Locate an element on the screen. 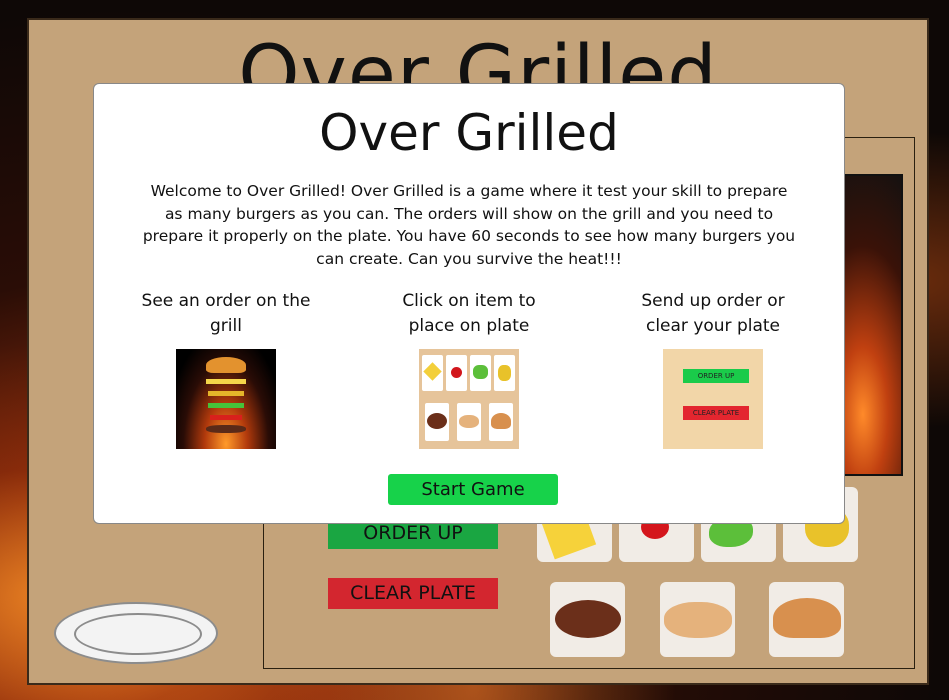 This screenshot has height=700, width=949. buttons-image: ORDER UP CLEAR PLATE is located at coordinates (713, 399).